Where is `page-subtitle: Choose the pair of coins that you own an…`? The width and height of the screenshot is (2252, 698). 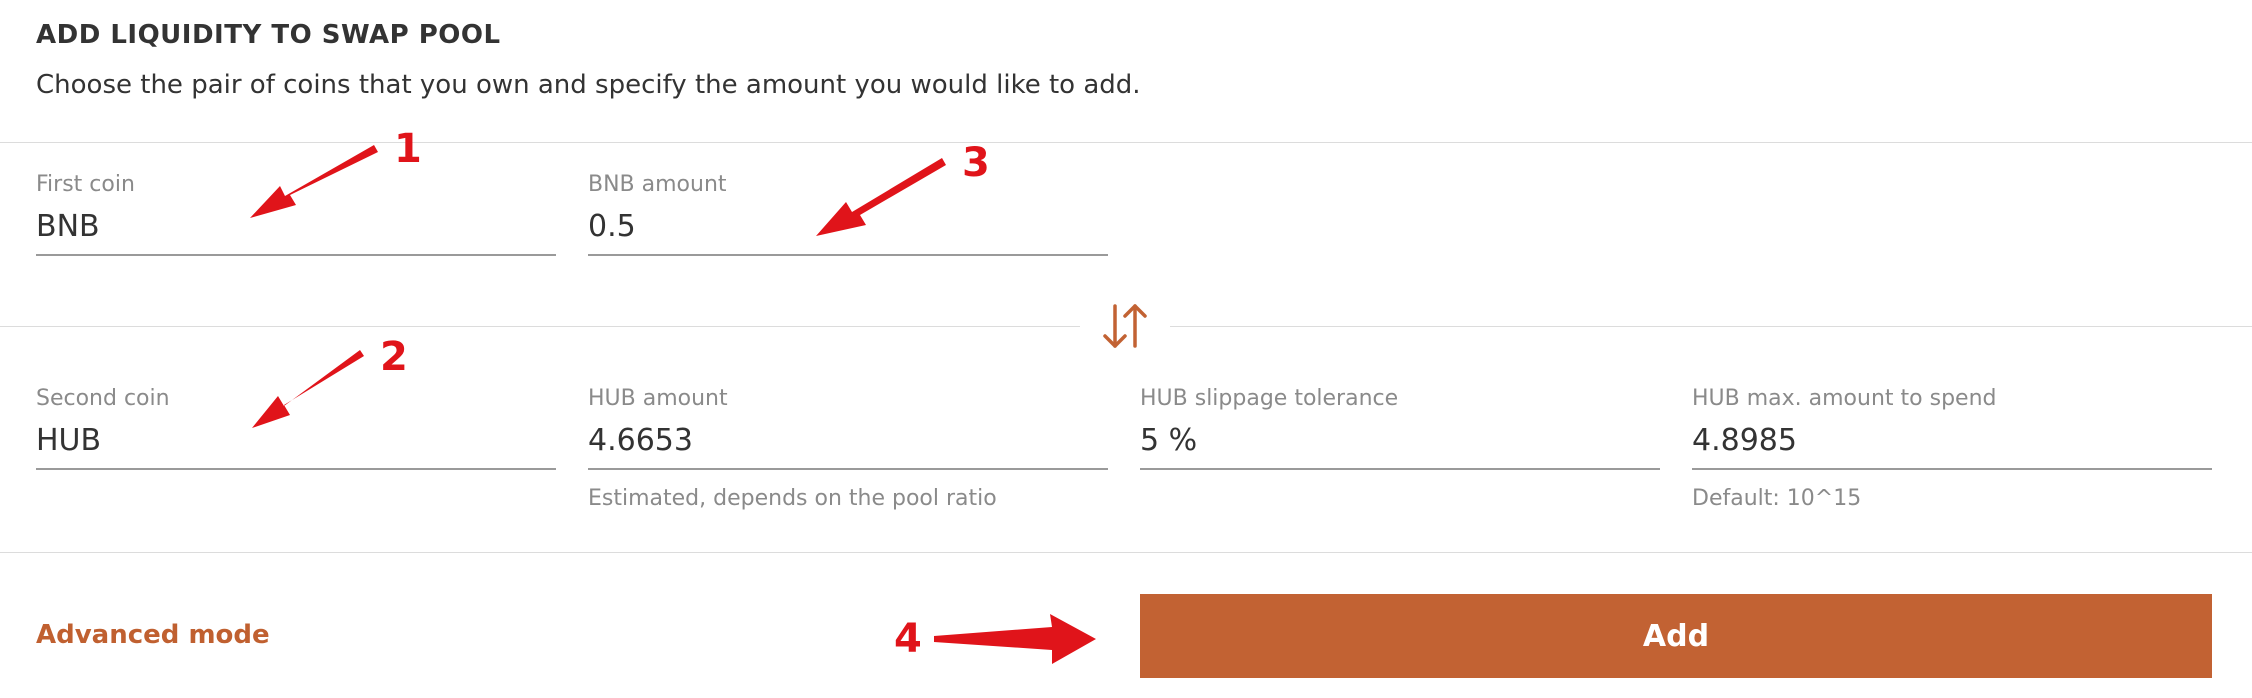
page-subtitle: Choose the pair of coins that you own an… is located at coordinates (588, 85).